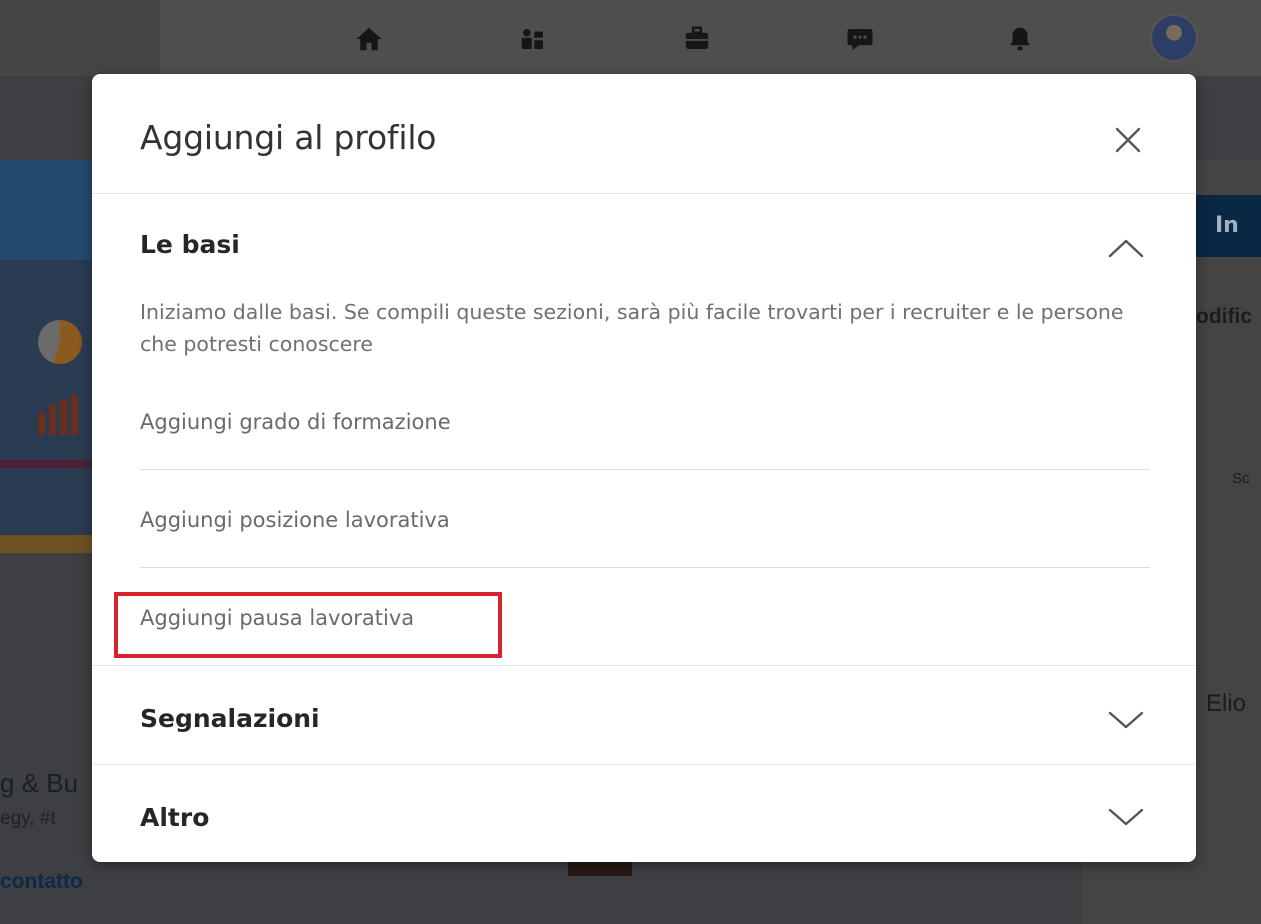 The image size is (1261, 924). I want to click on background-small-text: Sc, so click(1241, 478).